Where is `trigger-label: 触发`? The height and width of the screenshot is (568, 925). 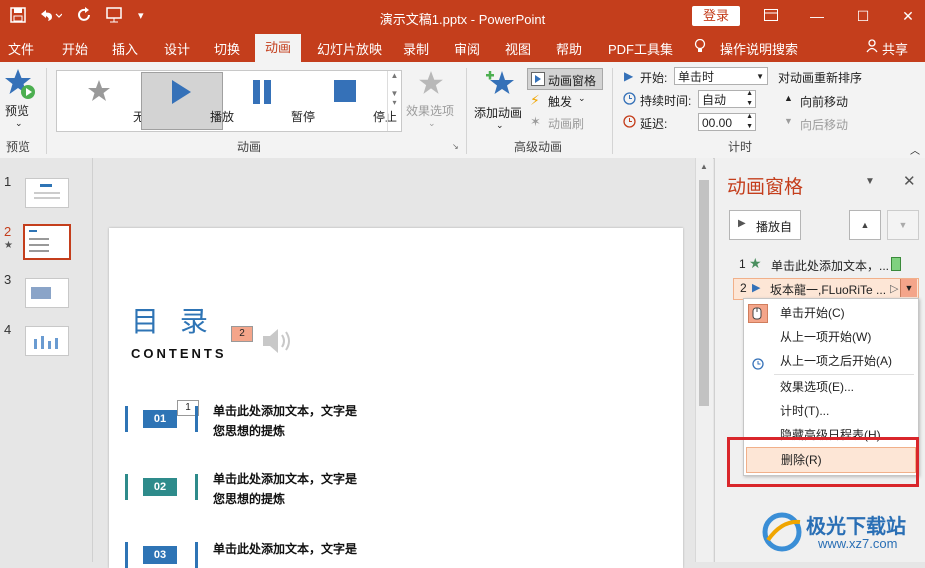
trigger-label: 触发 is located at coordinates (560, 102).